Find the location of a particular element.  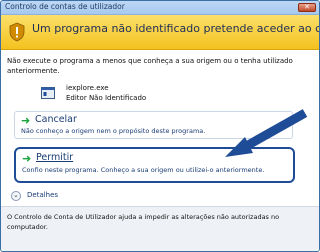

program-publisher: Editor Não Identificado is located at coordinates (106, 98).